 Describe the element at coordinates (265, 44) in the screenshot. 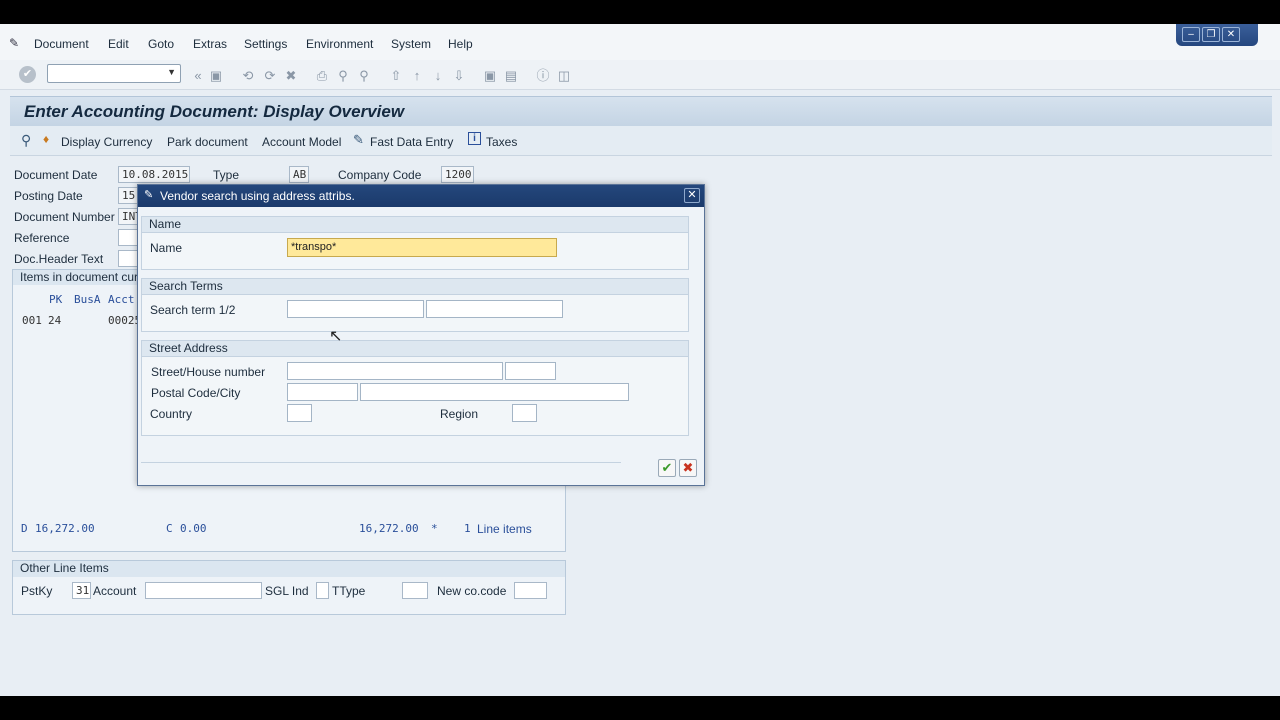

I see `menu-settings: Settings` at that location.